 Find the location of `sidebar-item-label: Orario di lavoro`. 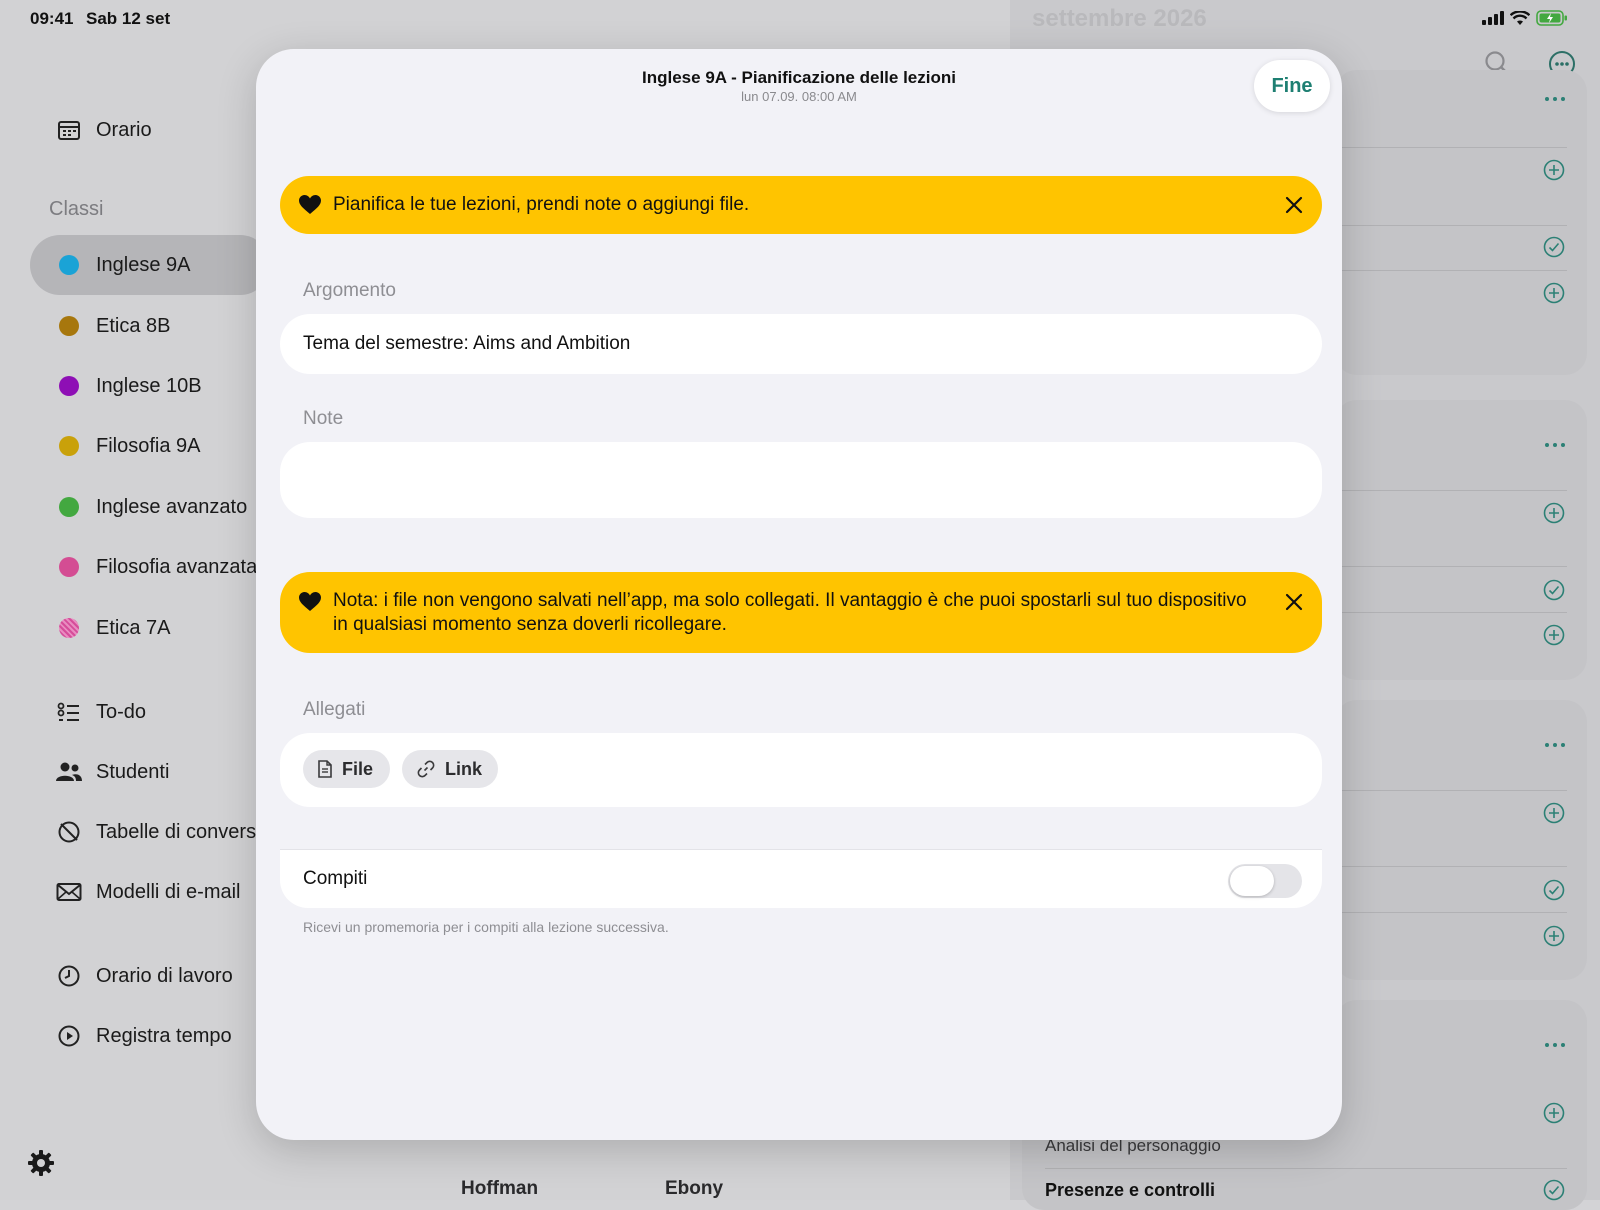

sidebar-item-label: Orario di lavoro is located at coordinates (164, 975).